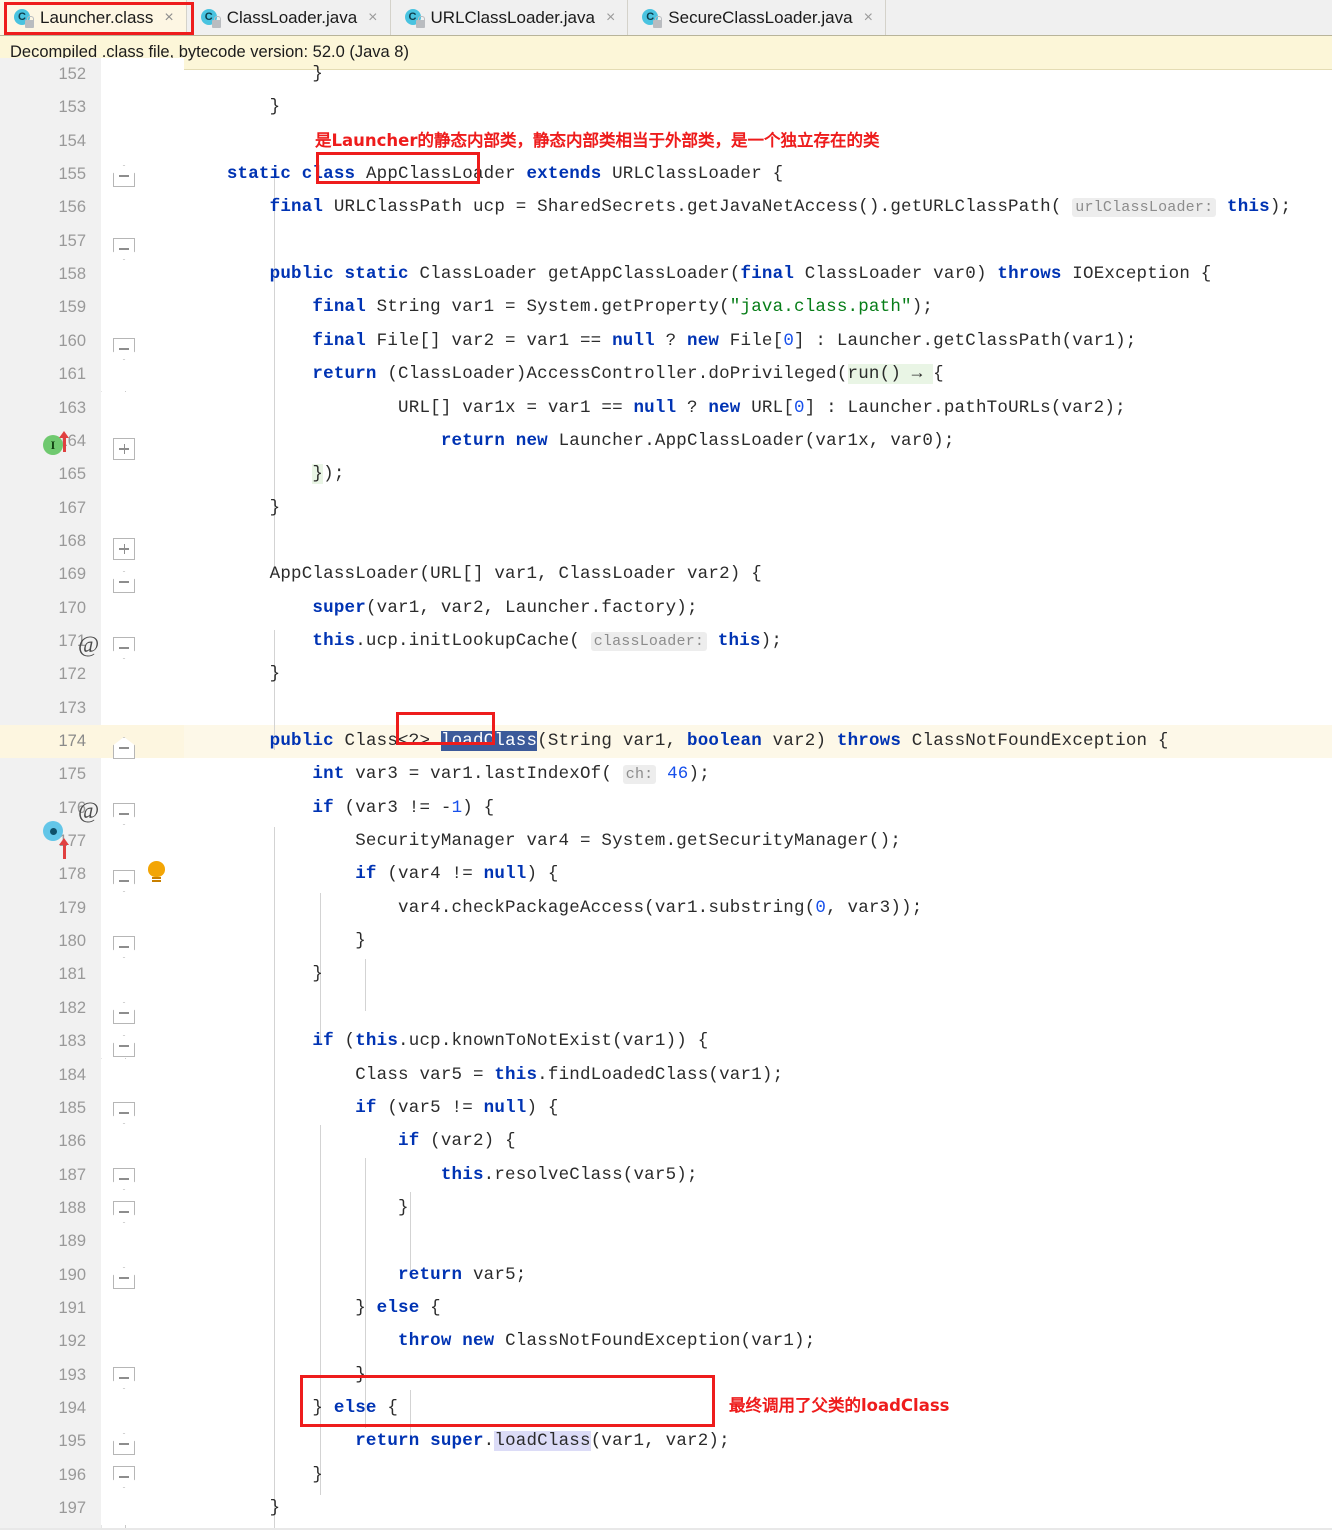  I want to click on line-number: 154, so click(43, 141).